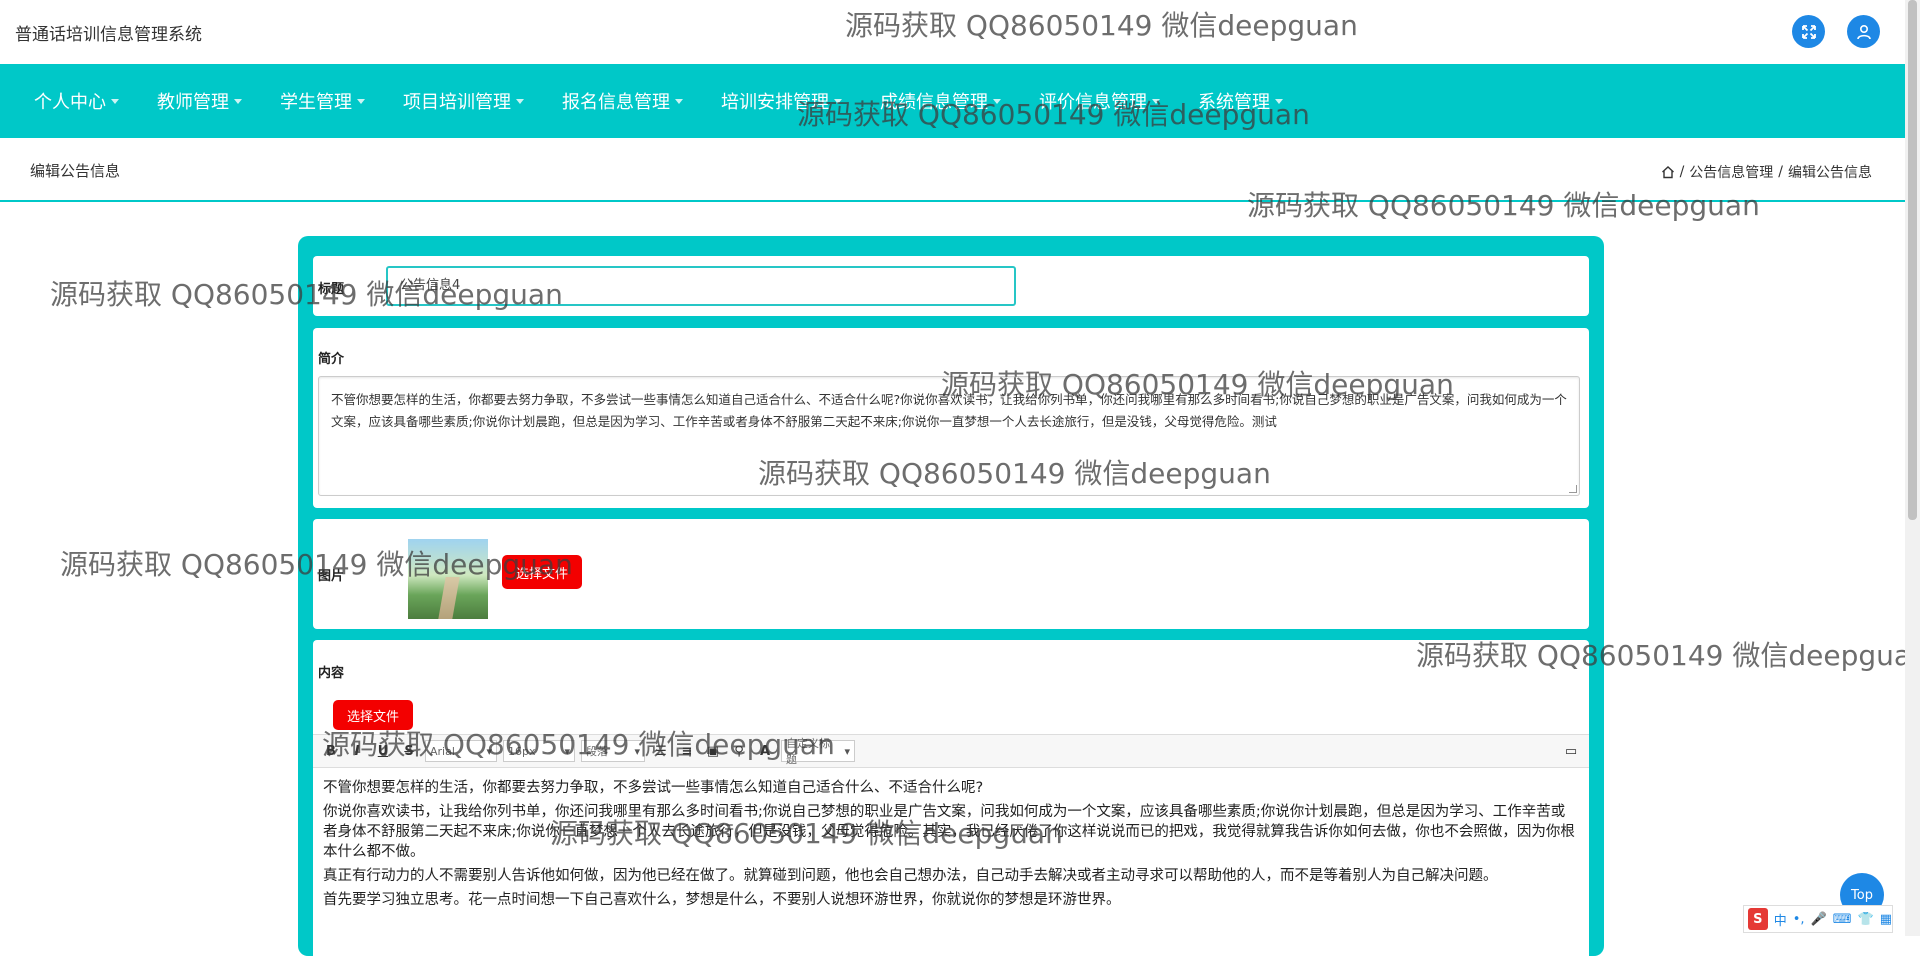 The height and width of the screenshot is (970, 1920). I want to click on page-scrollbar, so click(1912, 468).